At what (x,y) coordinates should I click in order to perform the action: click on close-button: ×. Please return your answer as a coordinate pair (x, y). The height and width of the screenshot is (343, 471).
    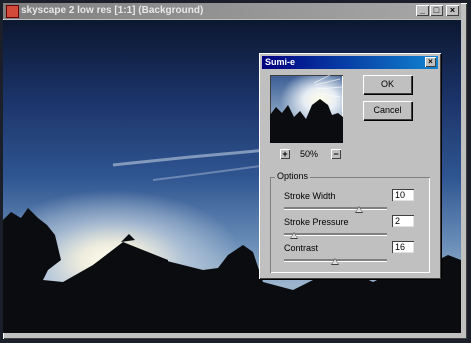
    Looking at the image, I should click on (452, 10).